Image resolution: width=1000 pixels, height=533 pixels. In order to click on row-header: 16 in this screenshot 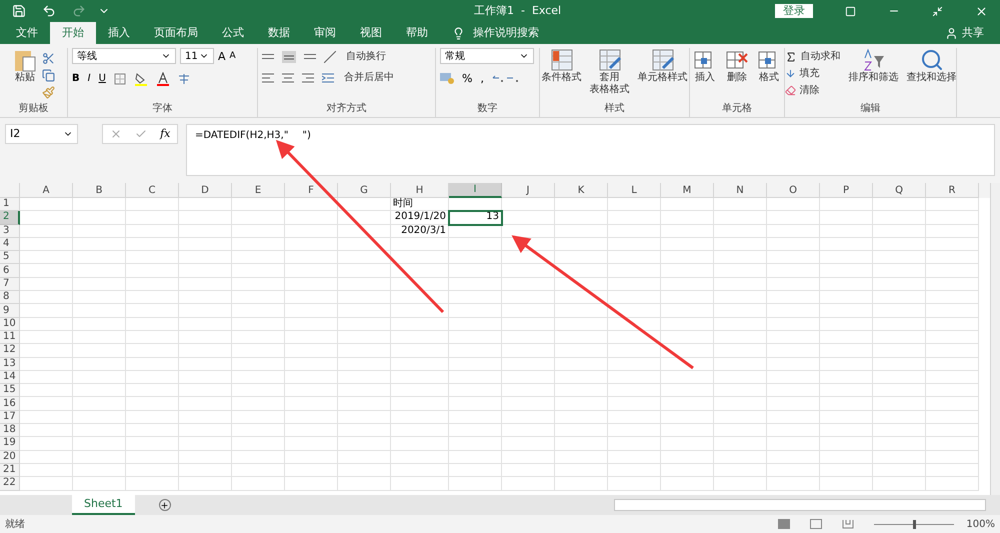, I will do `click(10, 404)`.